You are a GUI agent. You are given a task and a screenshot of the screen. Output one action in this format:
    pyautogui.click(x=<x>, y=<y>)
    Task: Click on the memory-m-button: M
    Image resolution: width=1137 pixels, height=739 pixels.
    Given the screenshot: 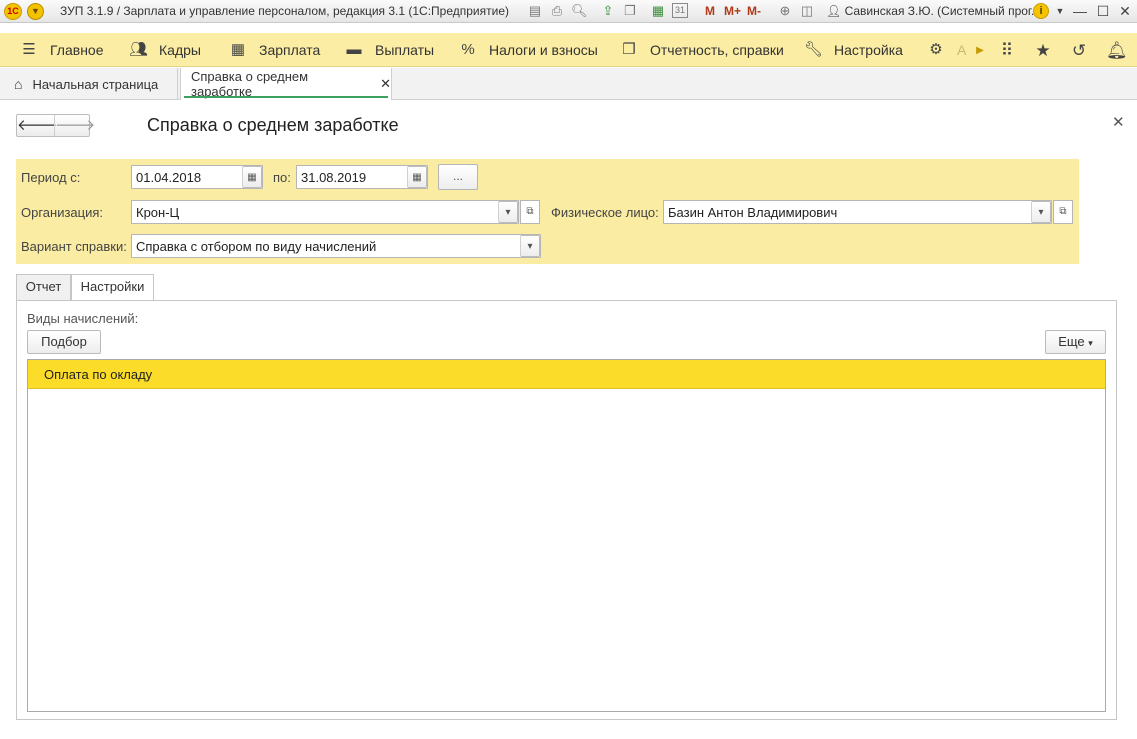 What is the action you would take?
    pyautogui.click(x=710, y=11)
    